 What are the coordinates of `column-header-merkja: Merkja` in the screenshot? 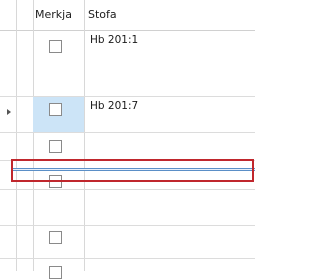 It's located at (53, 14).